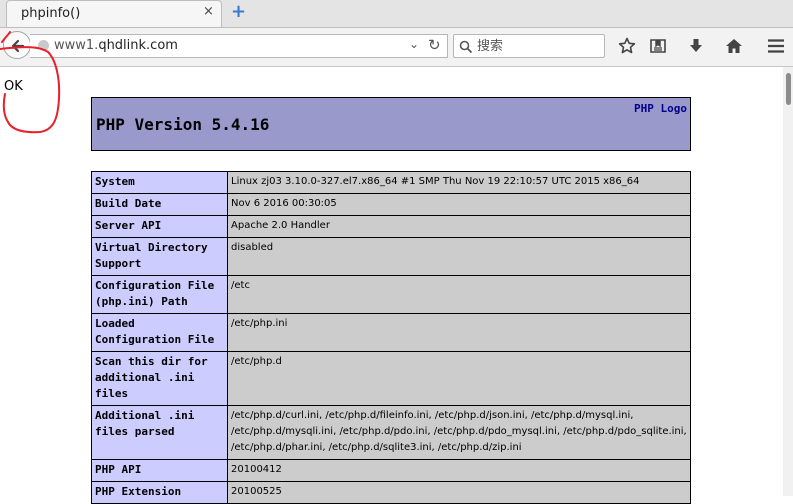 The image size is (793, 504). Describe the element at coordinates (159, 332) in the screenshot. I see `row-key: Loaded Configuration File` at that location.